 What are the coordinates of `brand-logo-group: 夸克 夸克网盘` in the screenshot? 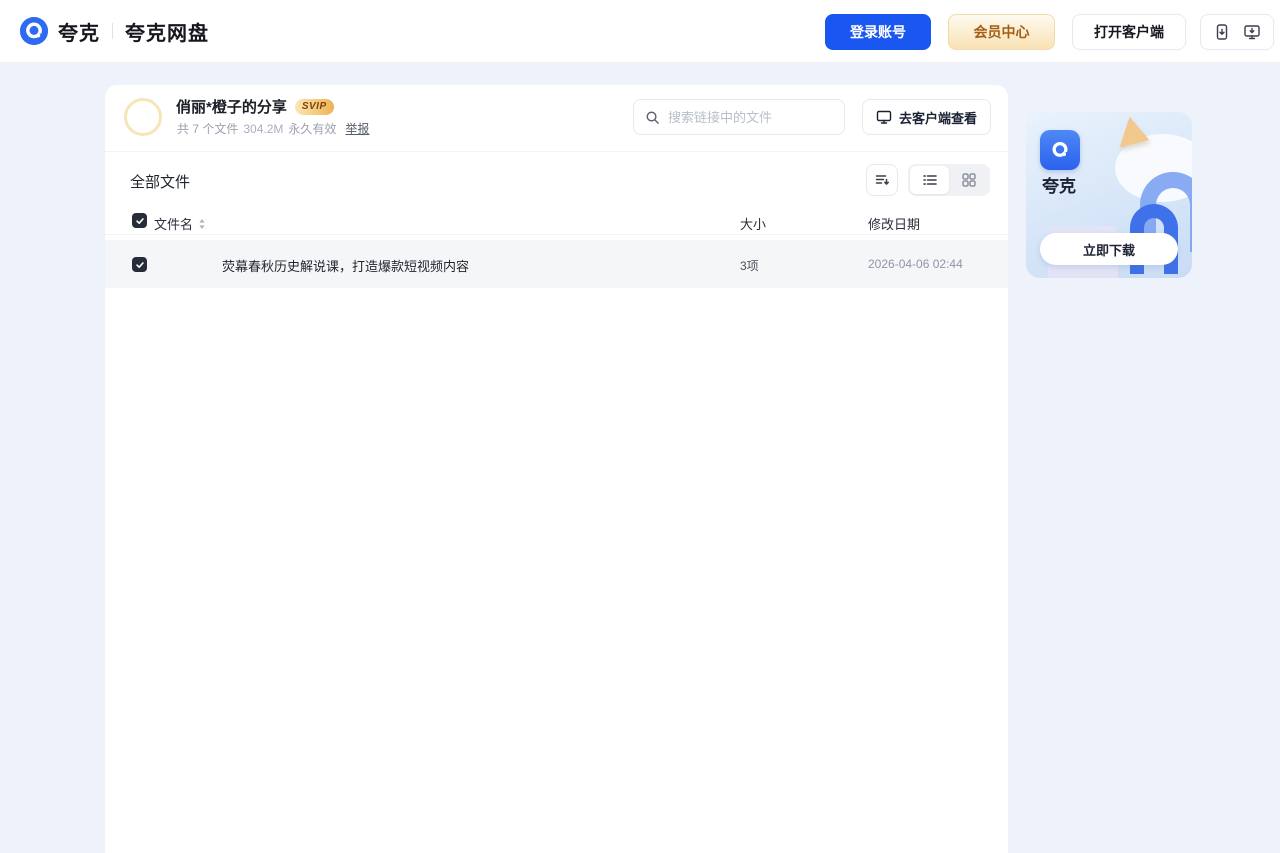 It's located at (114, 31).